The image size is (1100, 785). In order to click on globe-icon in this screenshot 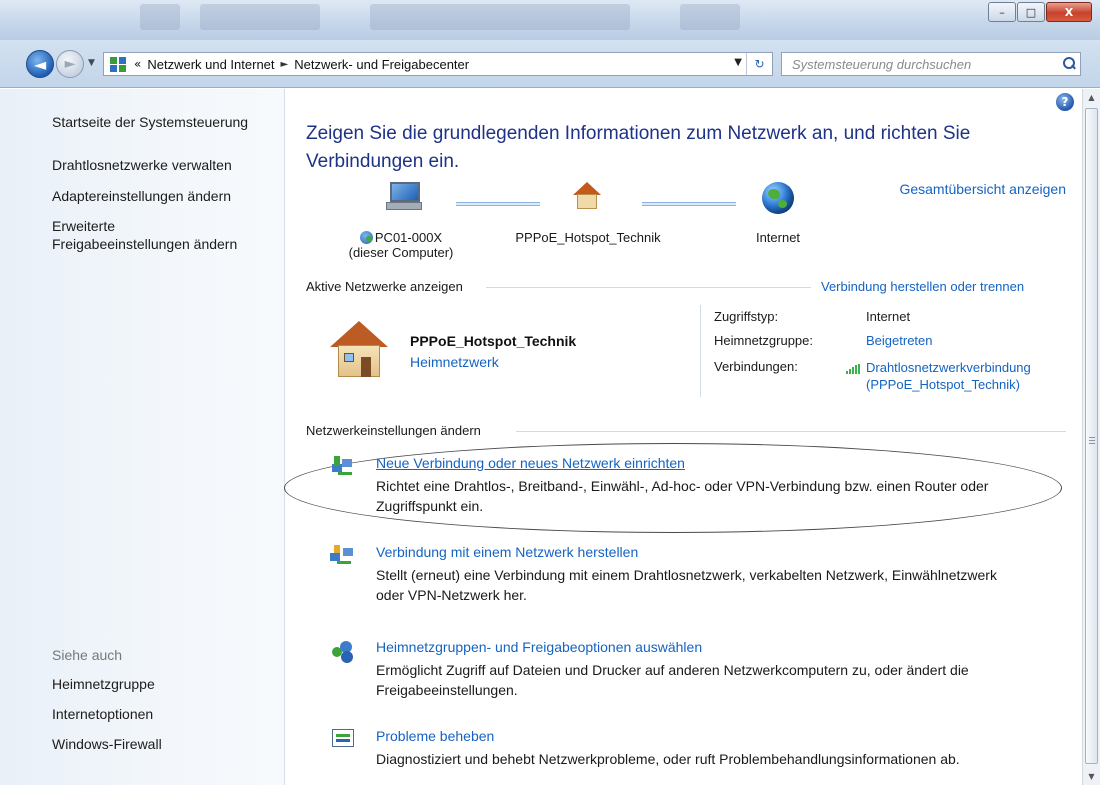, I will do `click(778, 198)`.